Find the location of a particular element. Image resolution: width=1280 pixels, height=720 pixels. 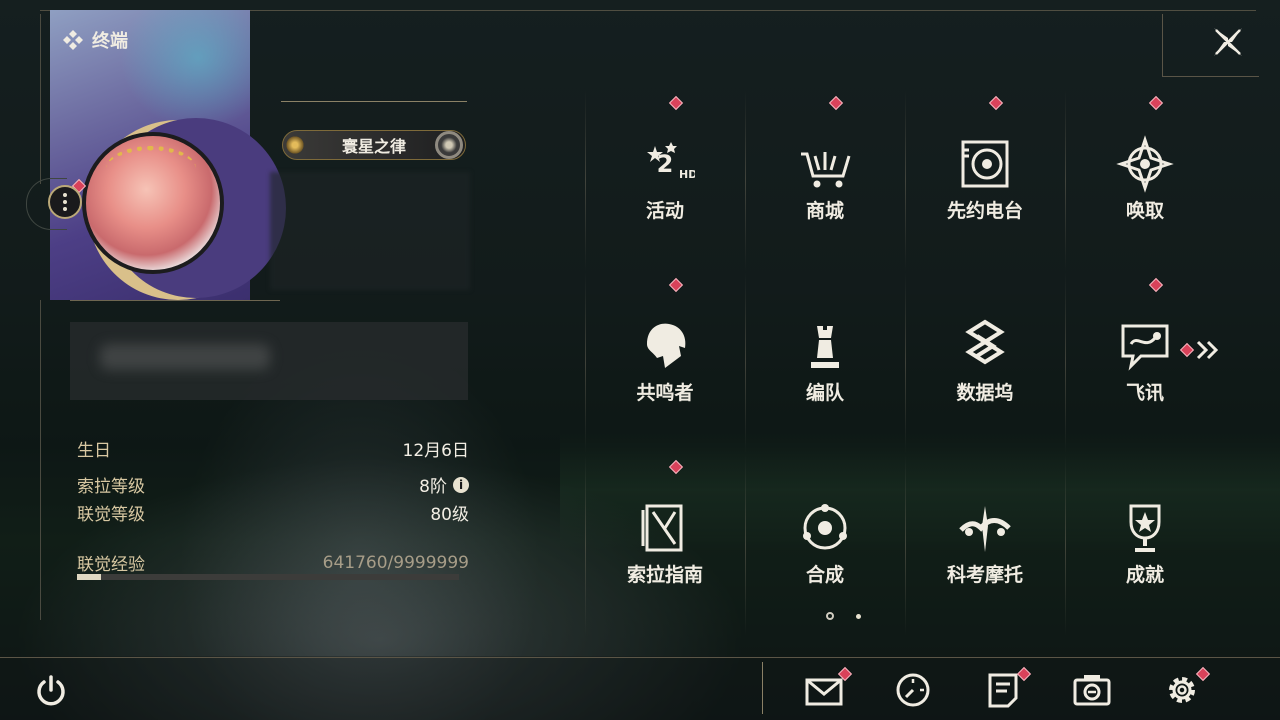

menu-item-synthesis: 合成 is located at coordinates (825, 545).